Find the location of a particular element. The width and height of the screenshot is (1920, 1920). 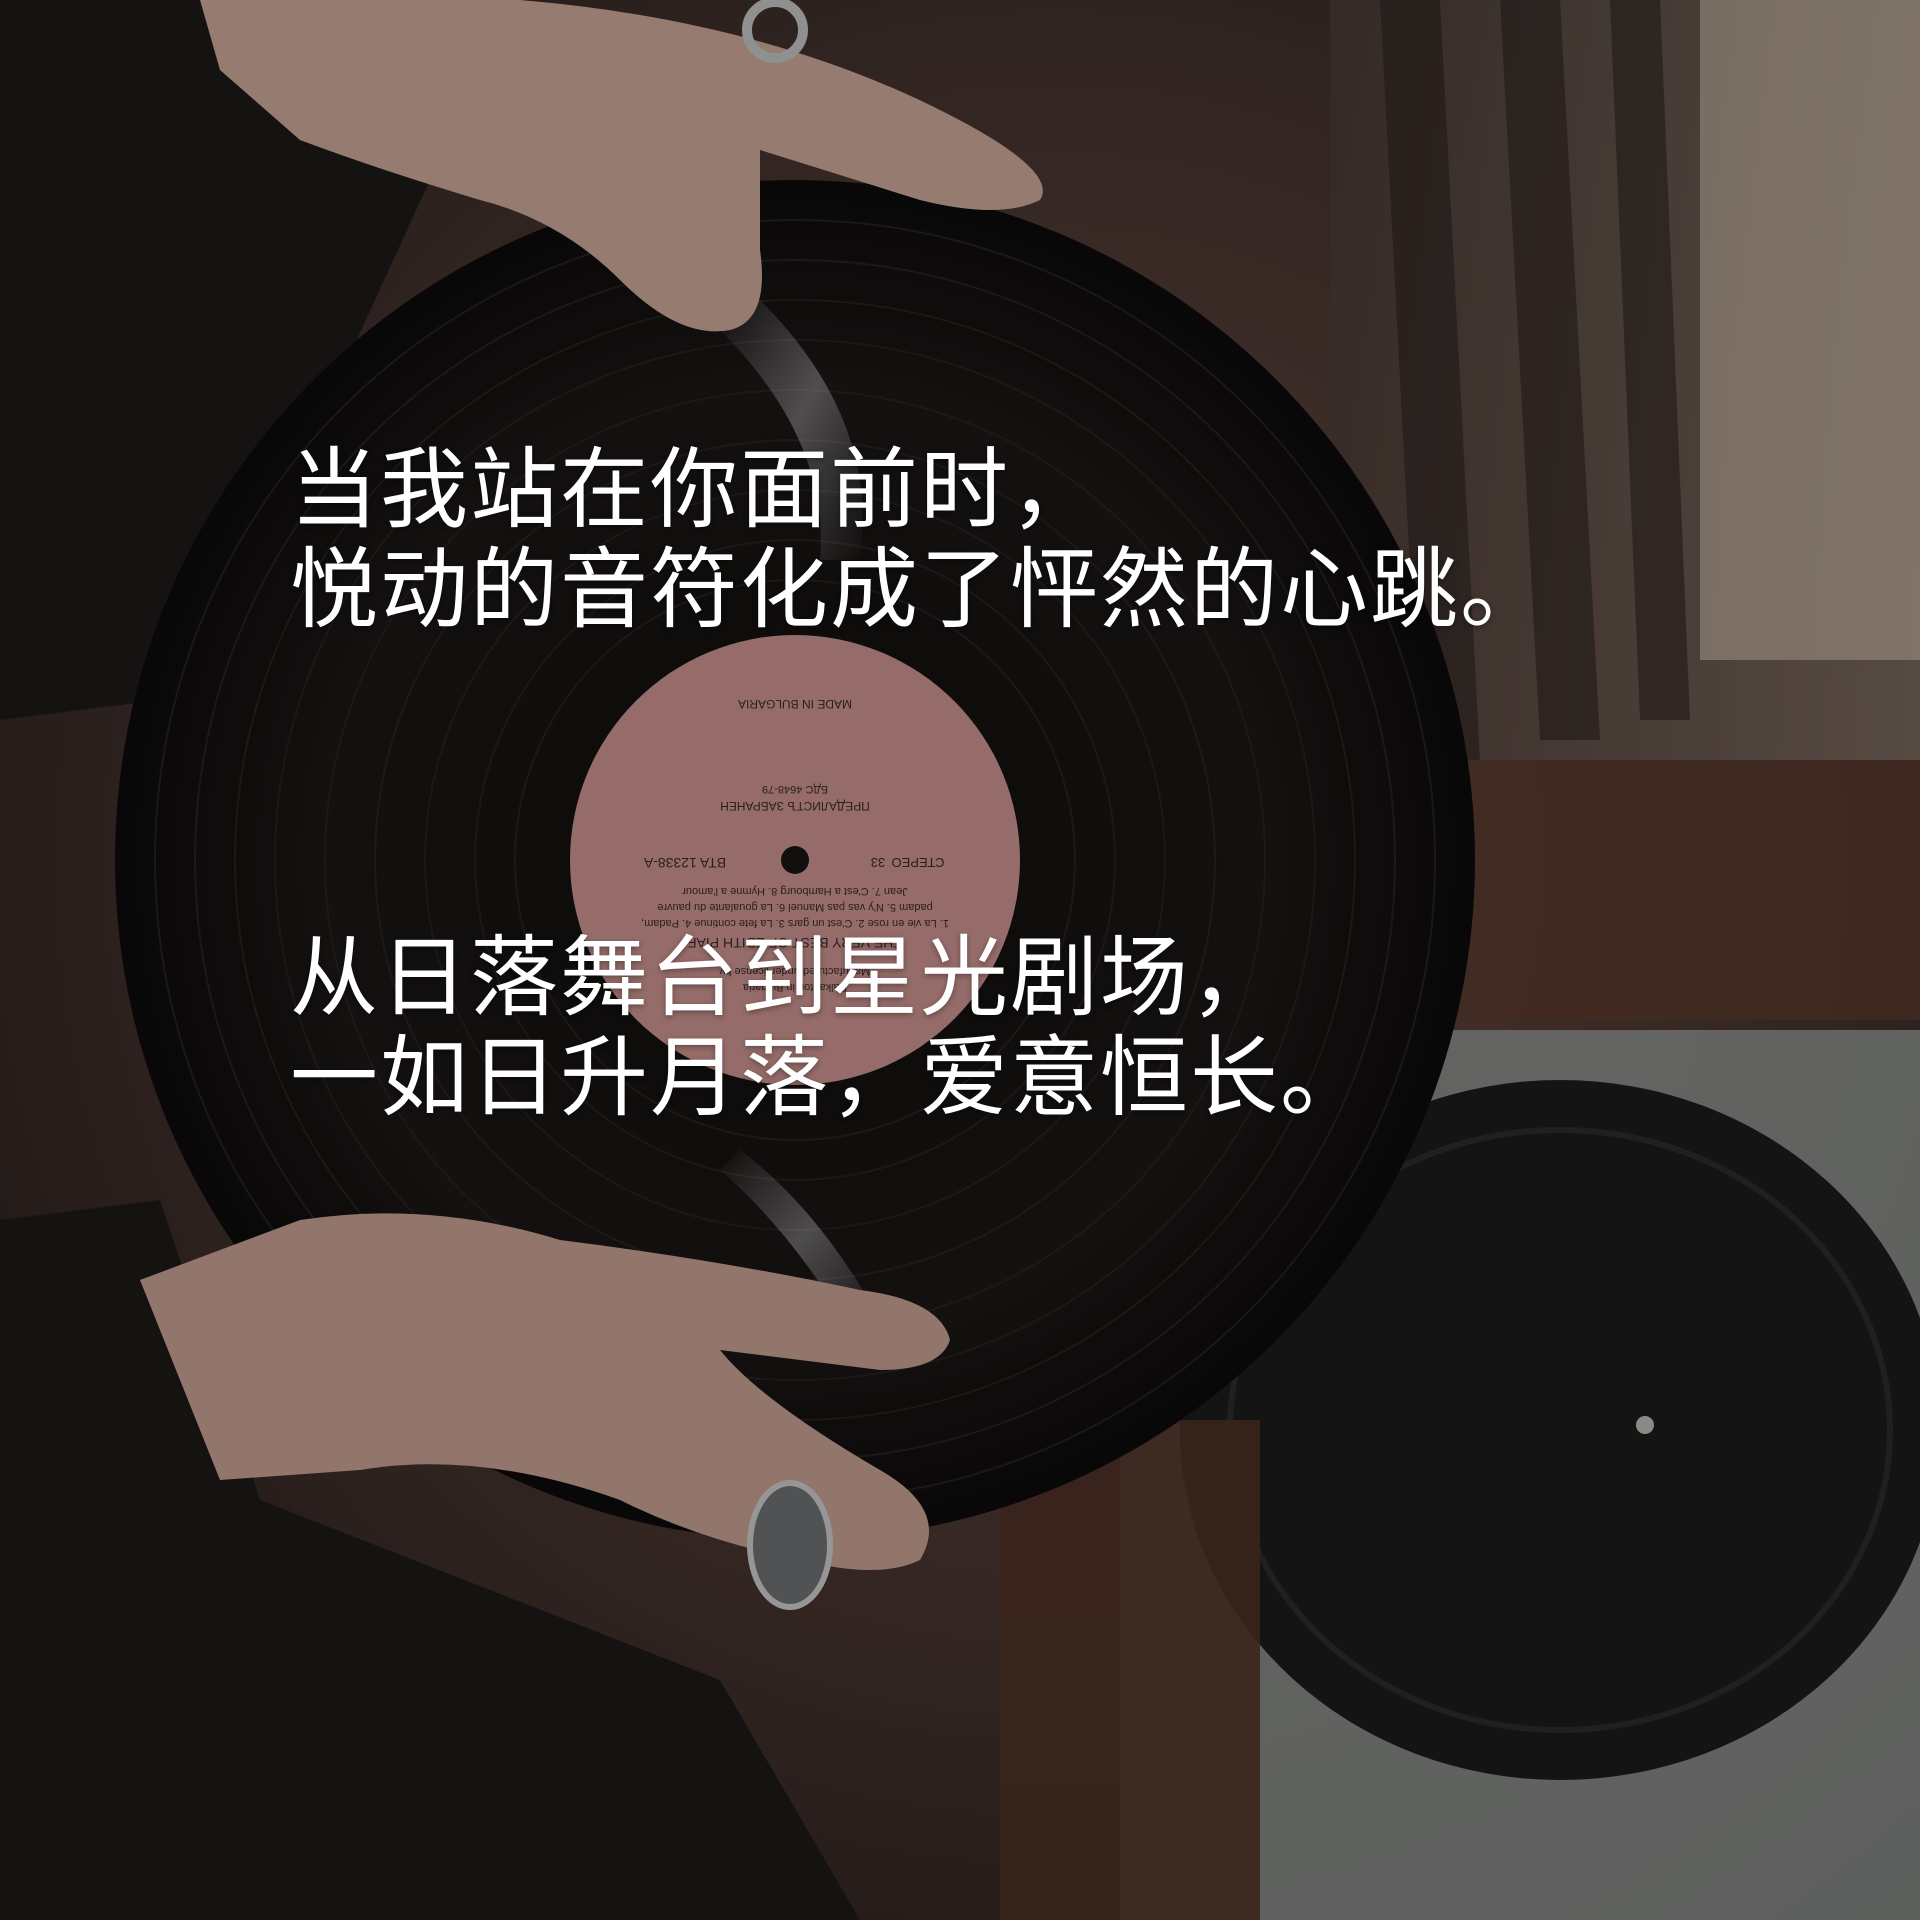

poem-line-2: 悦动的音符化成了怦然的心跳。 is located at coordinates (920, 589).